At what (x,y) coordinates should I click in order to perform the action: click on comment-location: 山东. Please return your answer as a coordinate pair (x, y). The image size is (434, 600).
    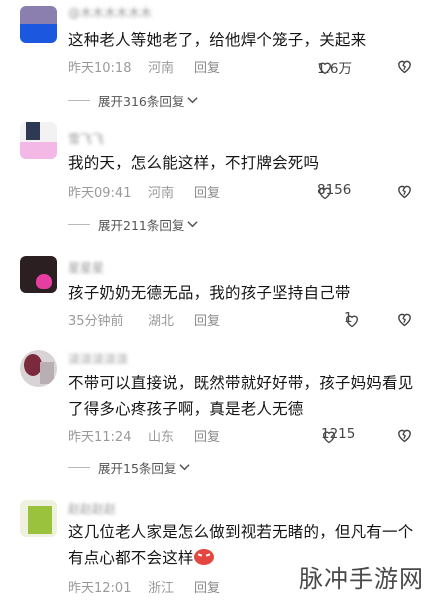
    Looking at the image, I should click on (161, 437).